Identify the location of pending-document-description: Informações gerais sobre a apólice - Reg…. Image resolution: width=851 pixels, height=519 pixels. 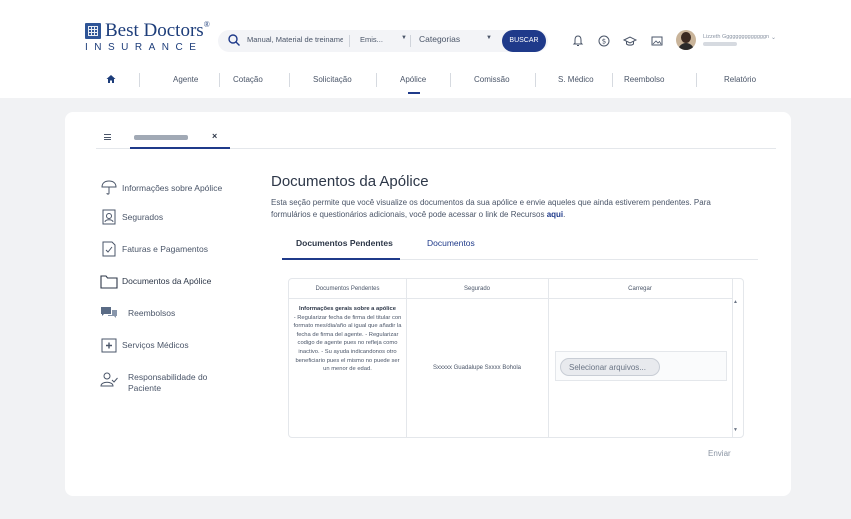
(347, 339).